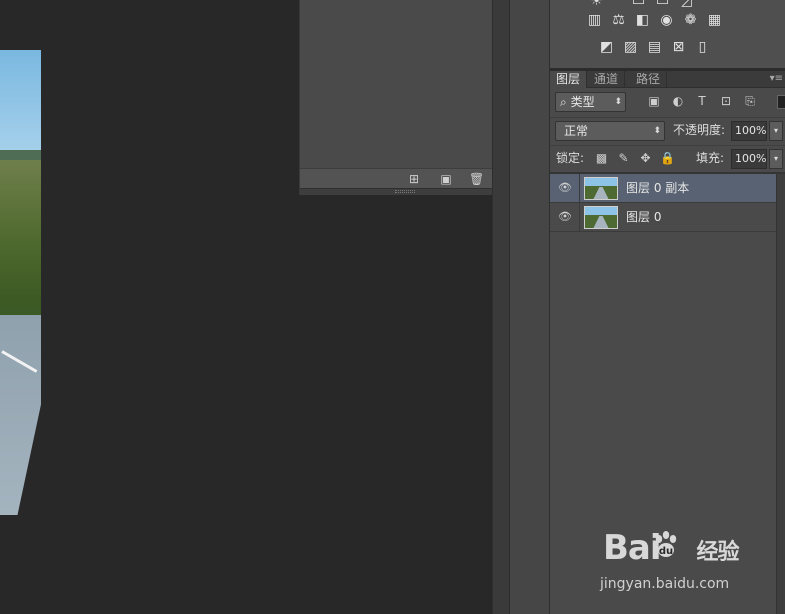 The height and width of the screenshot is (614, 785). Describe the element at coordinates (680, 563) in the screenshot. I see `baidu-jingyan-watermark: Bai 经验 du jingyan.baidu.com` at that location.